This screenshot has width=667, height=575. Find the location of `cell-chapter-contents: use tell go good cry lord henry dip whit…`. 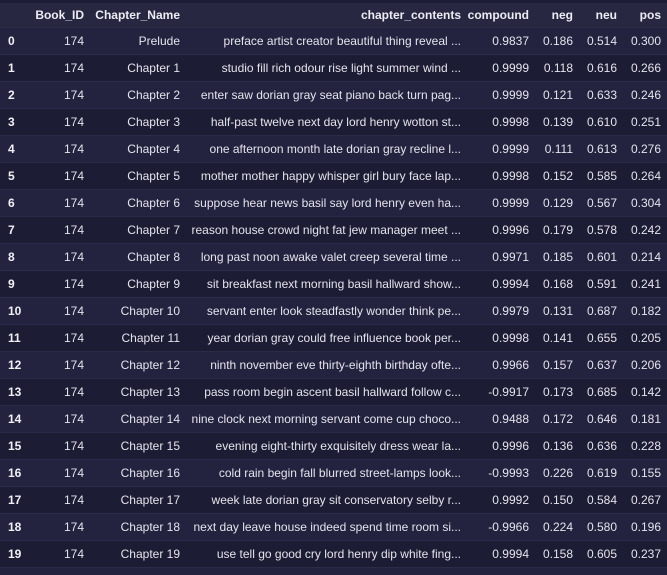

cell-chapter-contents: use tell go good cry lord henry dip whit… is located at coordinates (326, 554).